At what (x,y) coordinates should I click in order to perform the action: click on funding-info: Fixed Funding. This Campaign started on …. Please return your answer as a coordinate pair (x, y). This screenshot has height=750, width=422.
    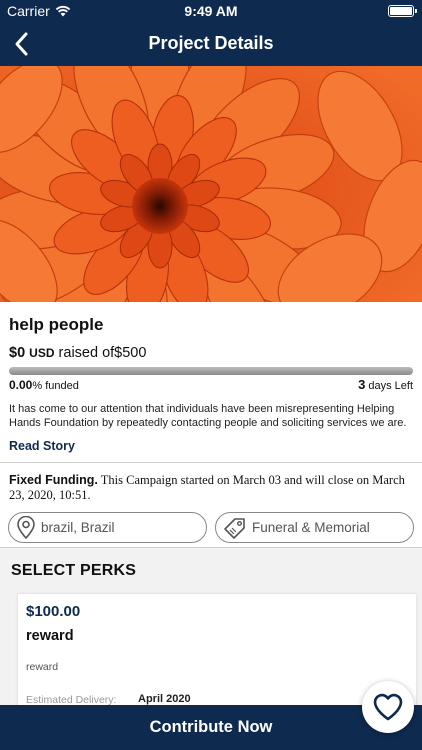
    Looking at the image, I should click on (213, 488).